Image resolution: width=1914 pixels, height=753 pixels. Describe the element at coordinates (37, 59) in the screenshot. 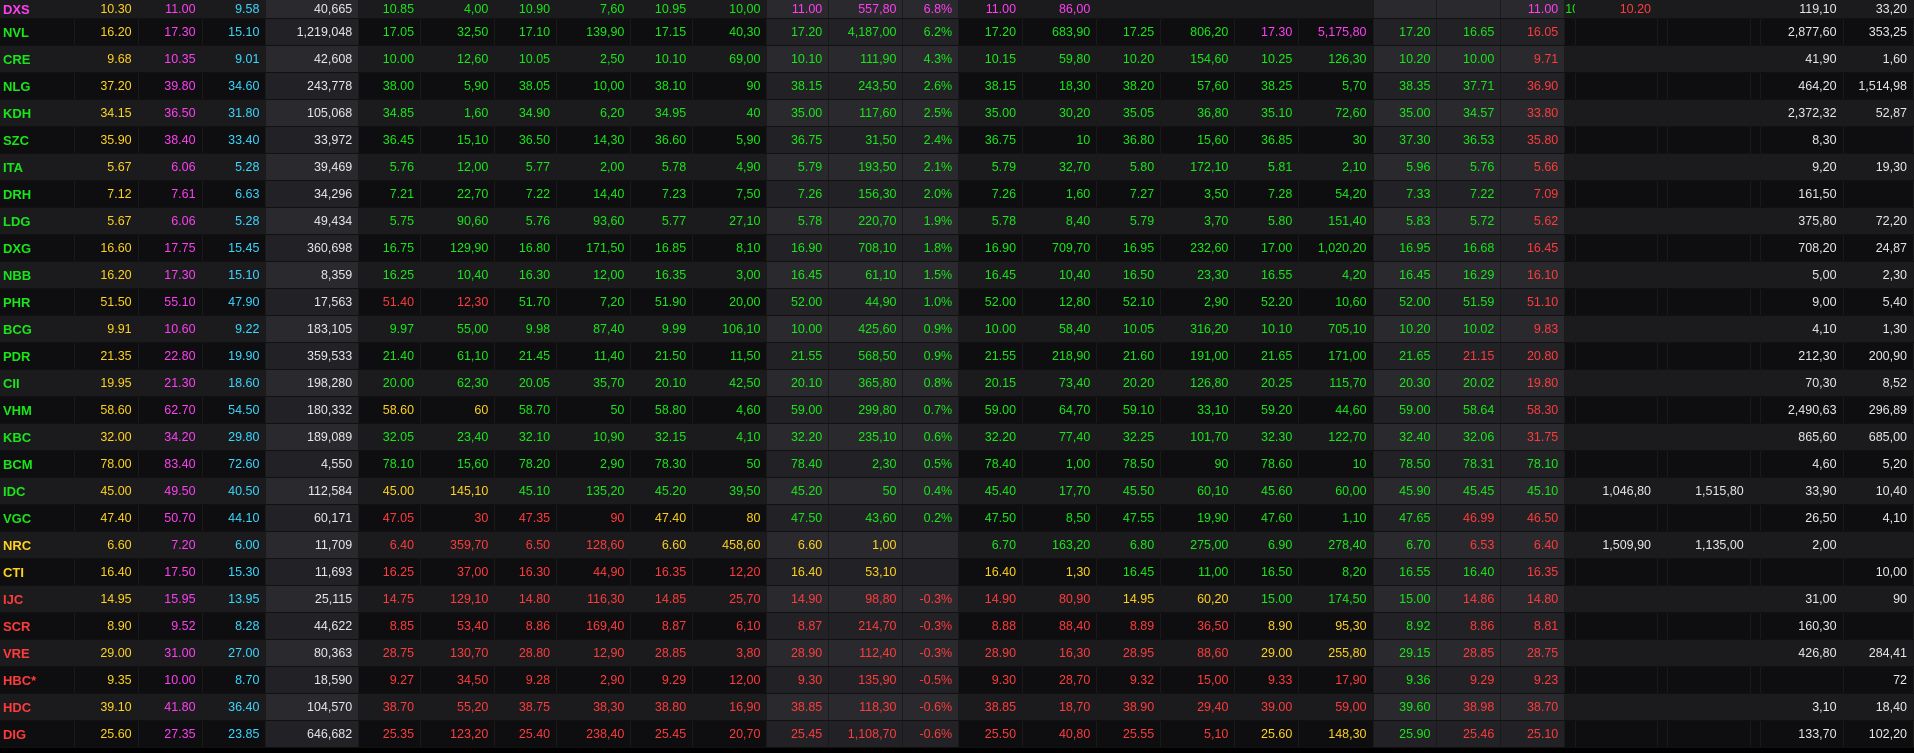

I see `symbol-cell: CRE` at that location.